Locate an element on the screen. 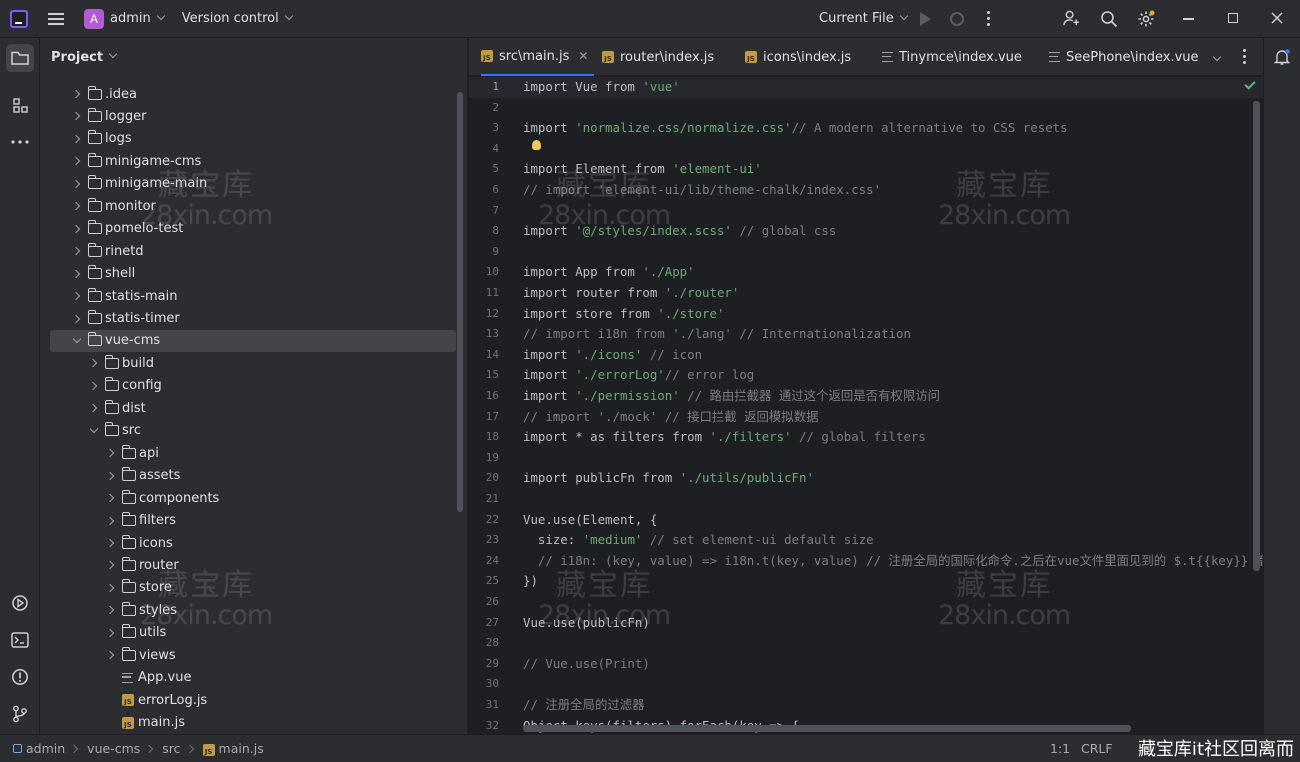 The height and width of the screenshot is (762, 1300). line-number: 4 is located at coordinates (484, 148).